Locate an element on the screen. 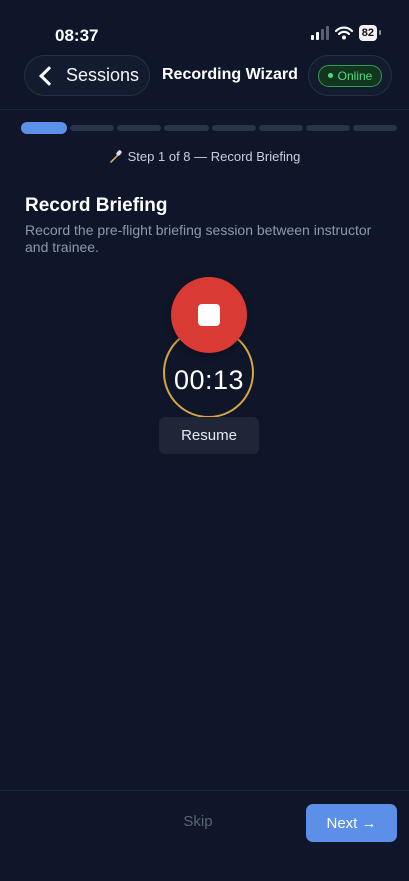  back-button: Sessions is located at coordinates (87, 75).